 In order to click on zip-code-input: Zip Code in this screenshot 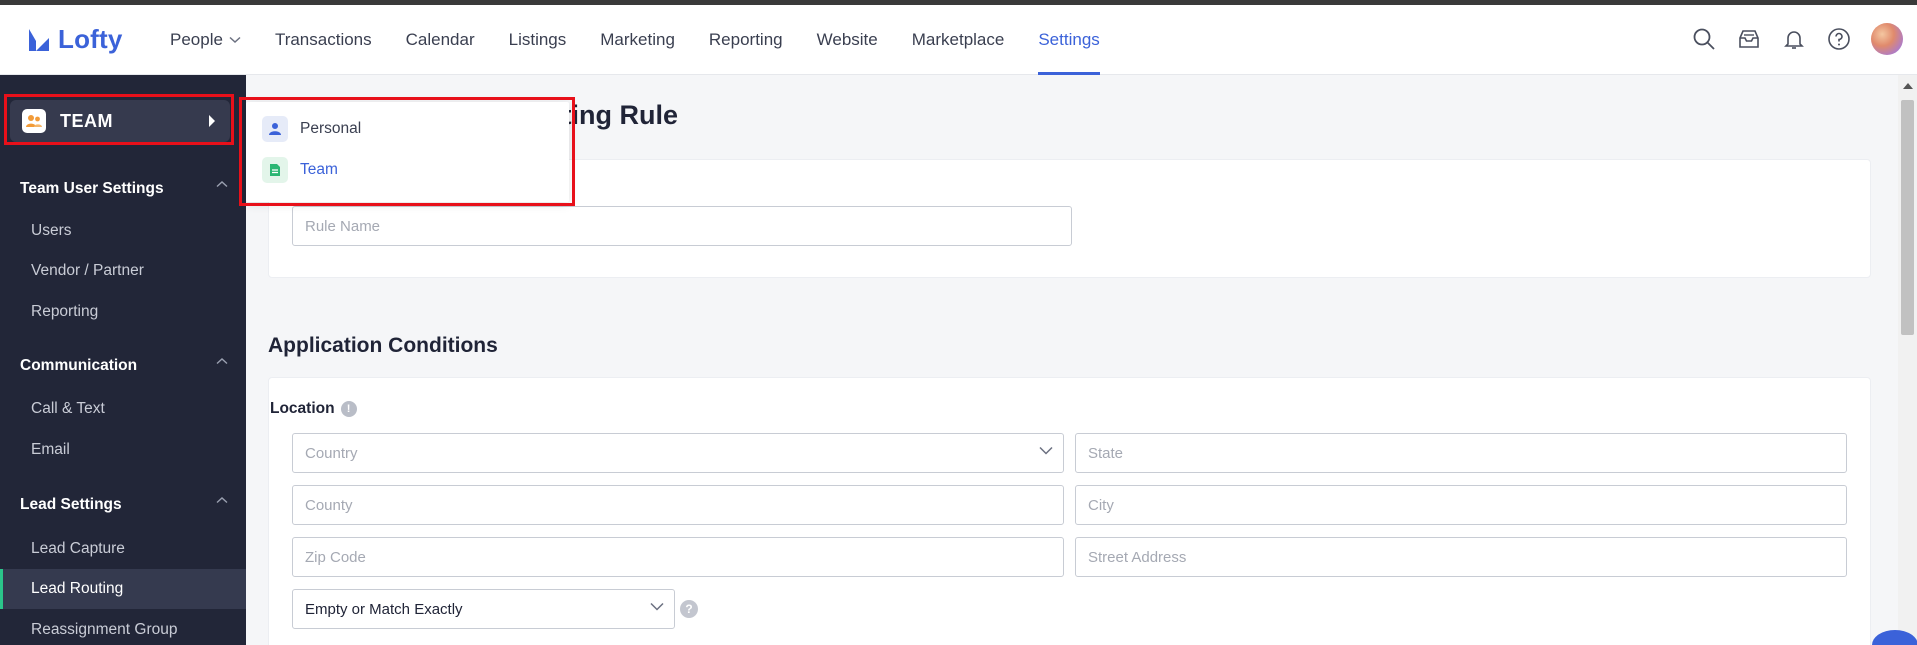, I will do `click(678, 557)`.